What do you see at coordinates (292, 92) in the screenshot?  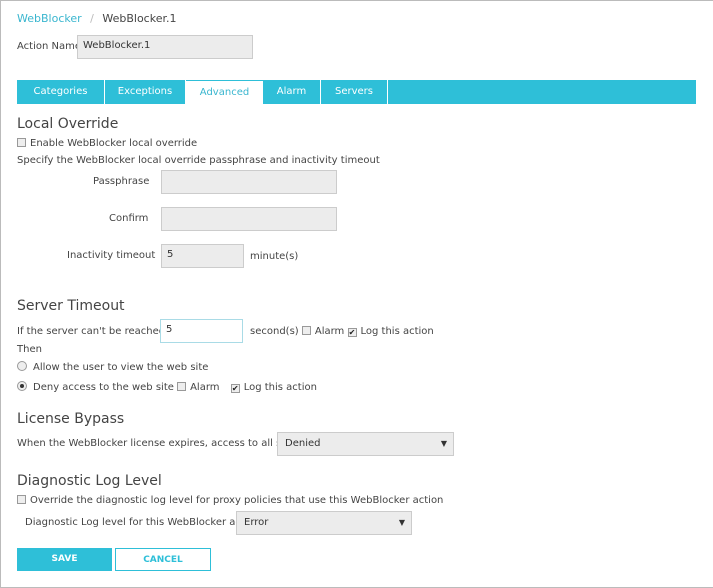 I see `tab-alarm: Alarm` at bounding box center [292, 92].